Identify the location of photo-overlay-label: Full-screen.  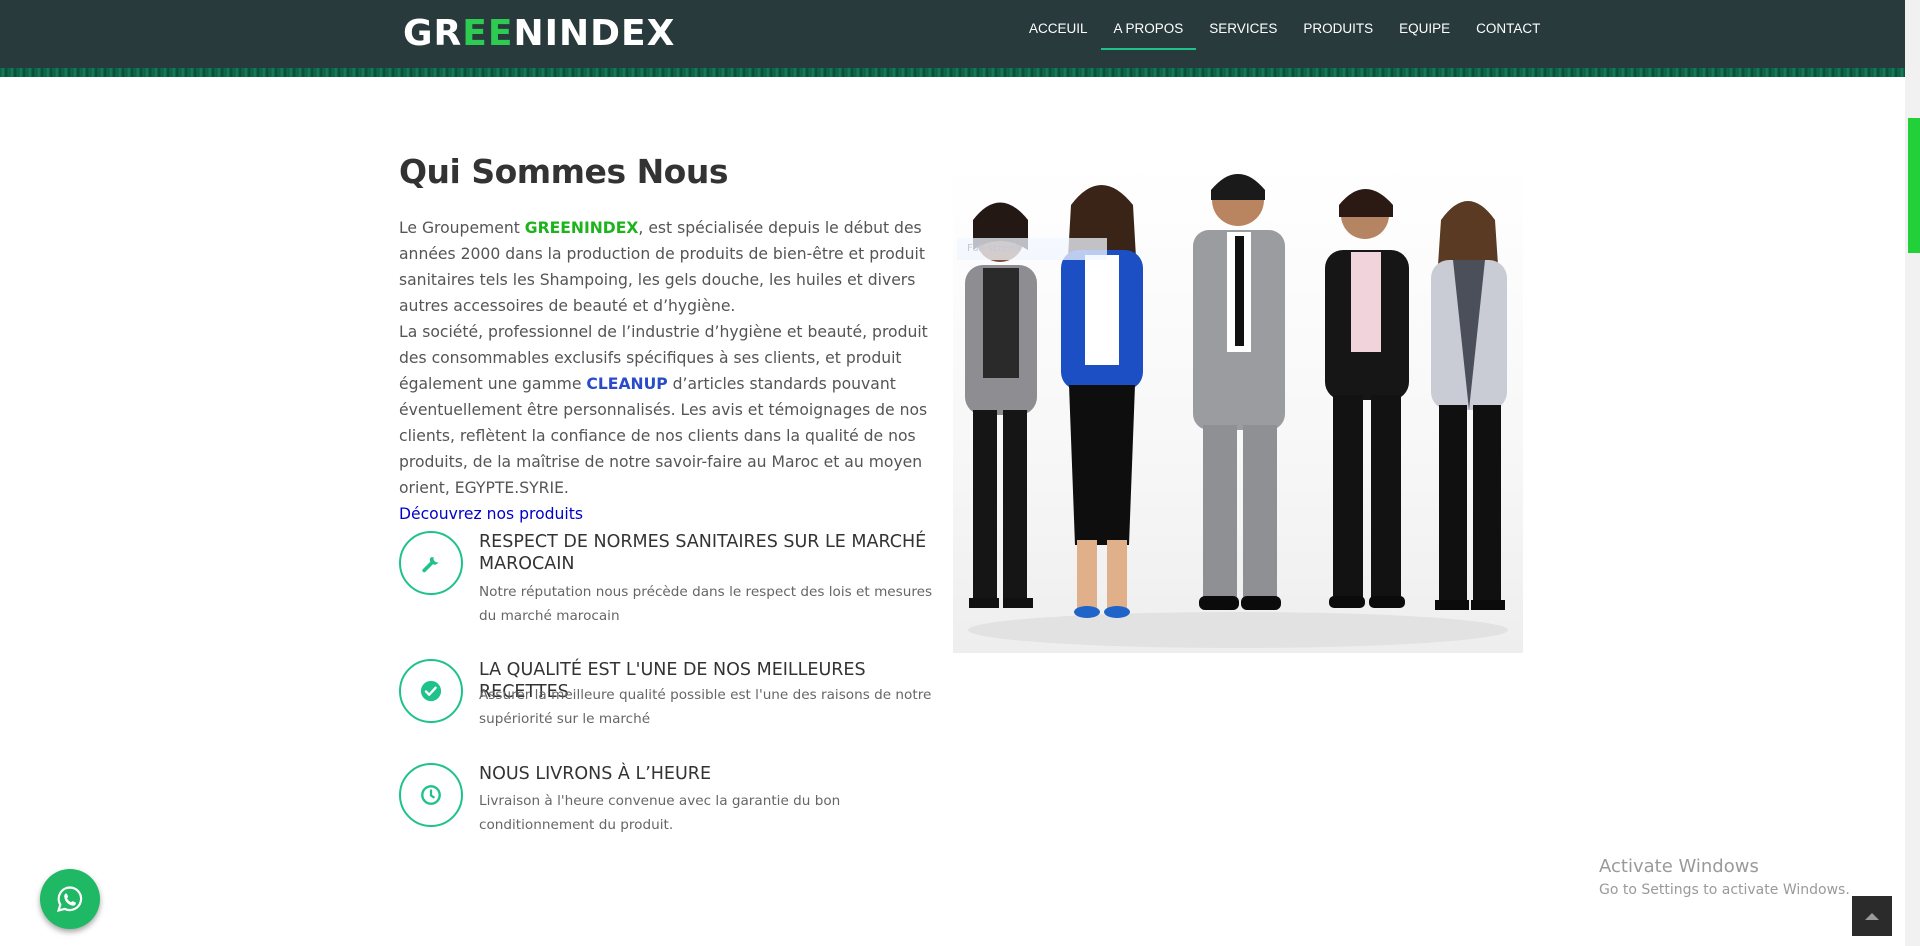
(1032, 249).